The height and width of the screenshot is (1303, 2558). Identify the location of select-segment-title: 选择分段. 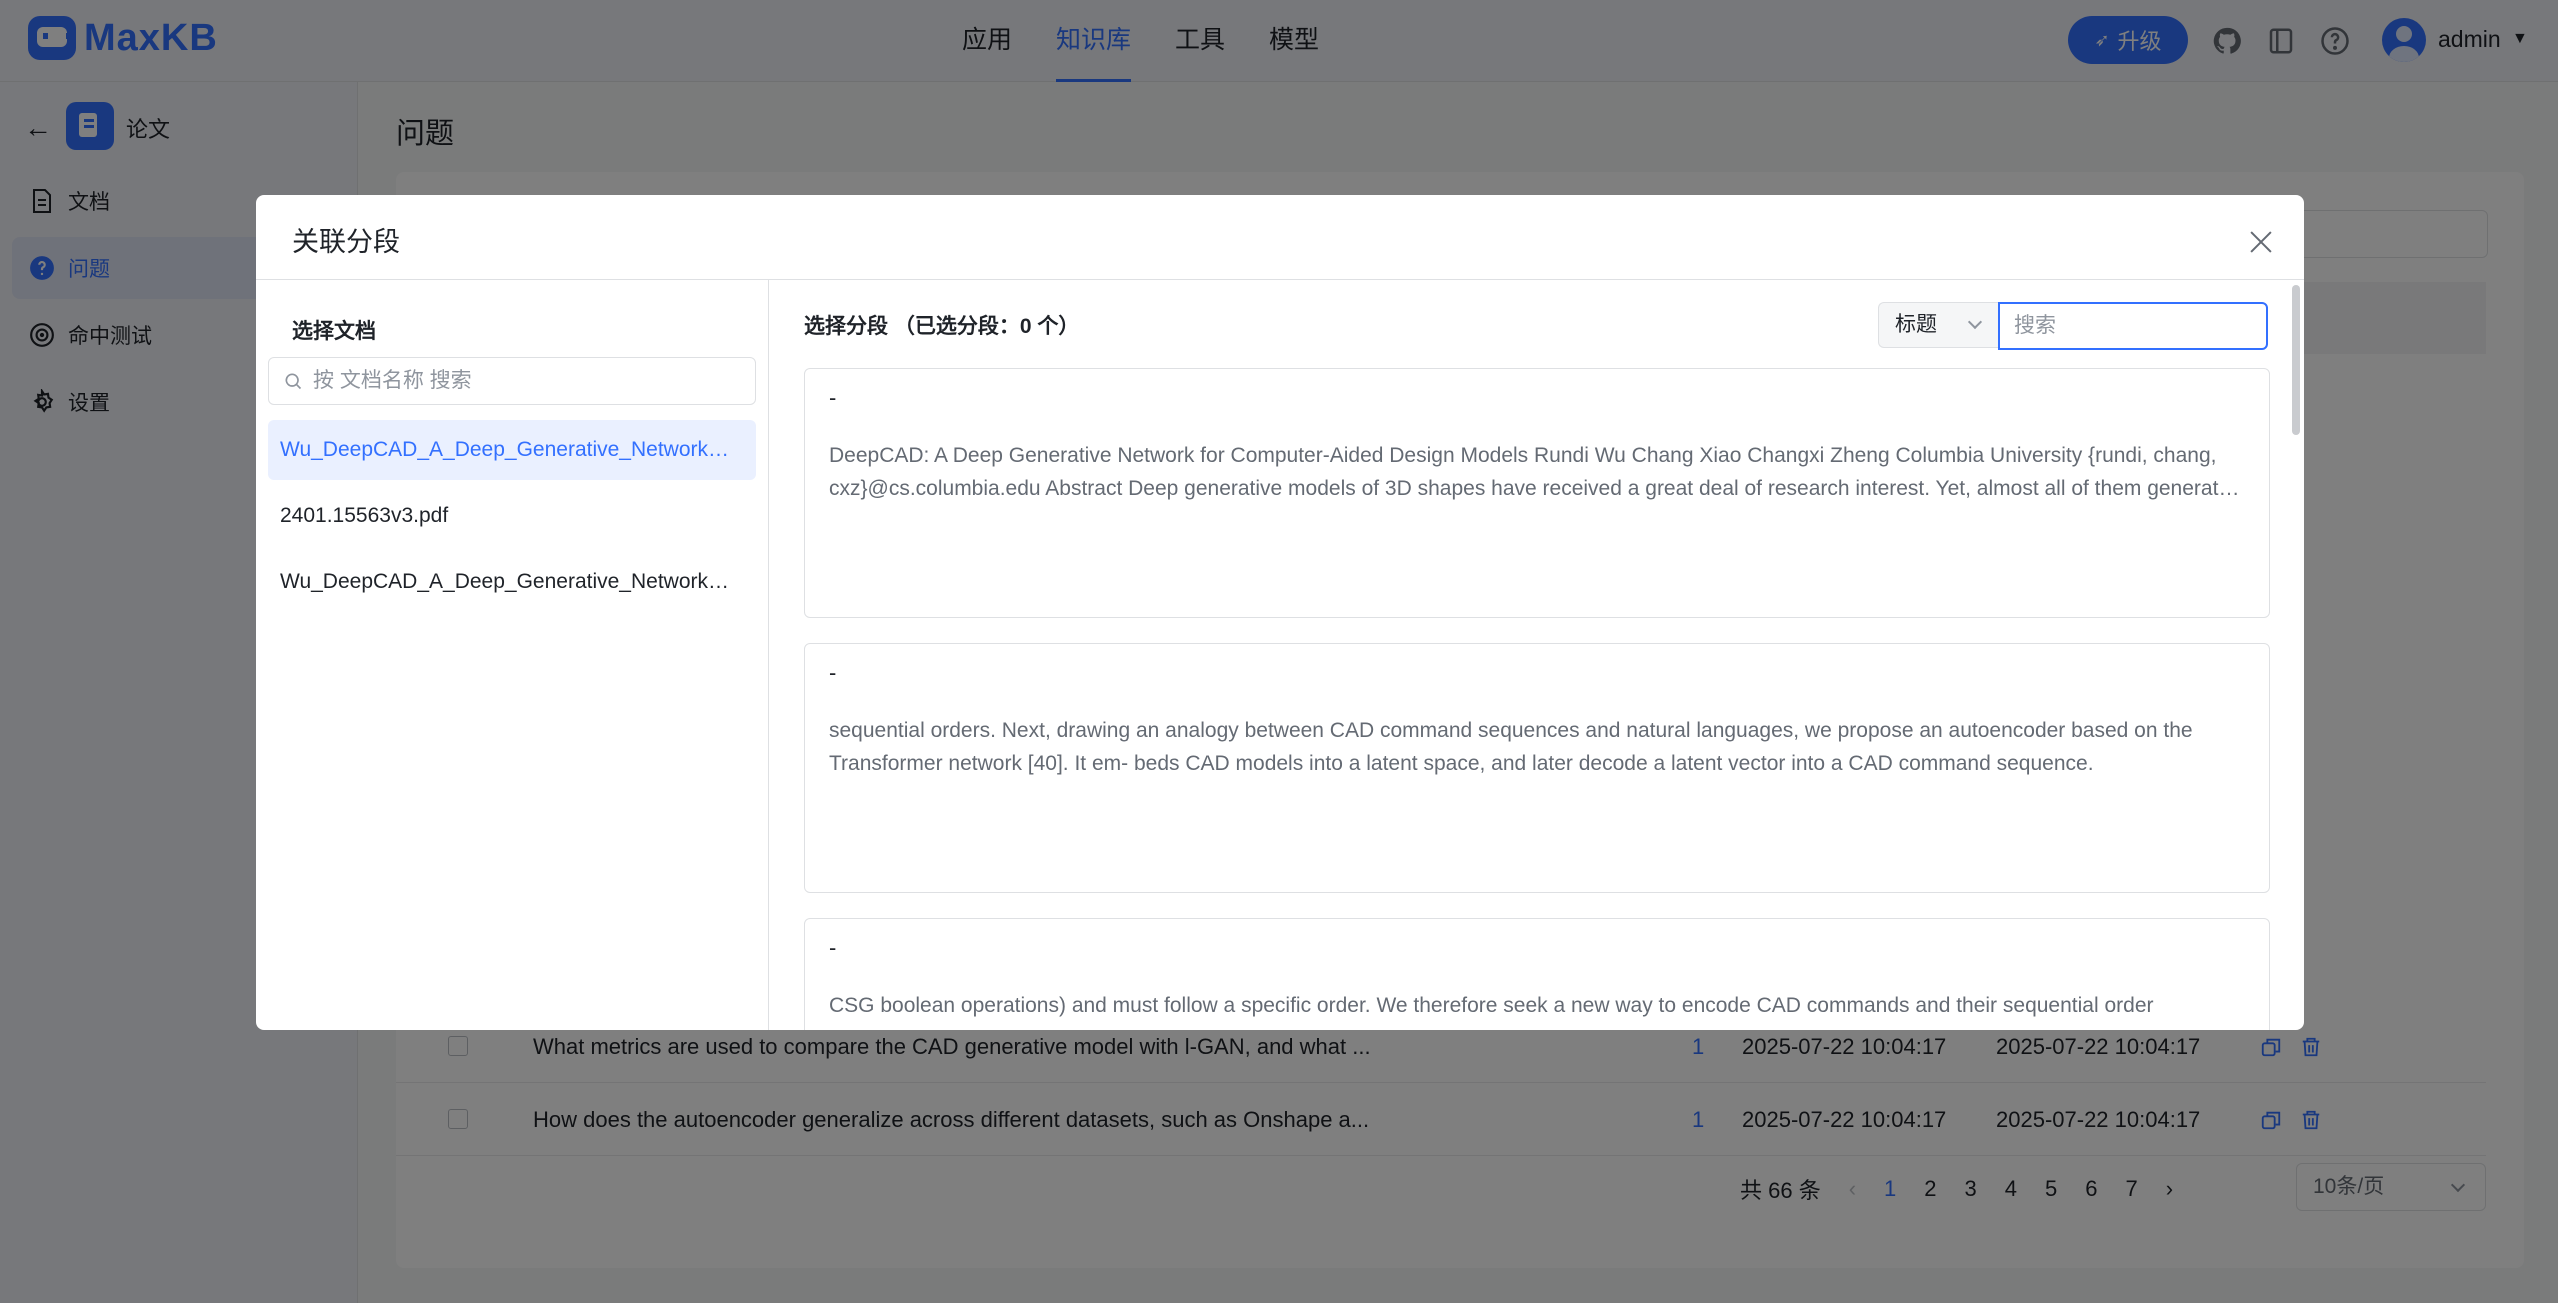
(846, 326).